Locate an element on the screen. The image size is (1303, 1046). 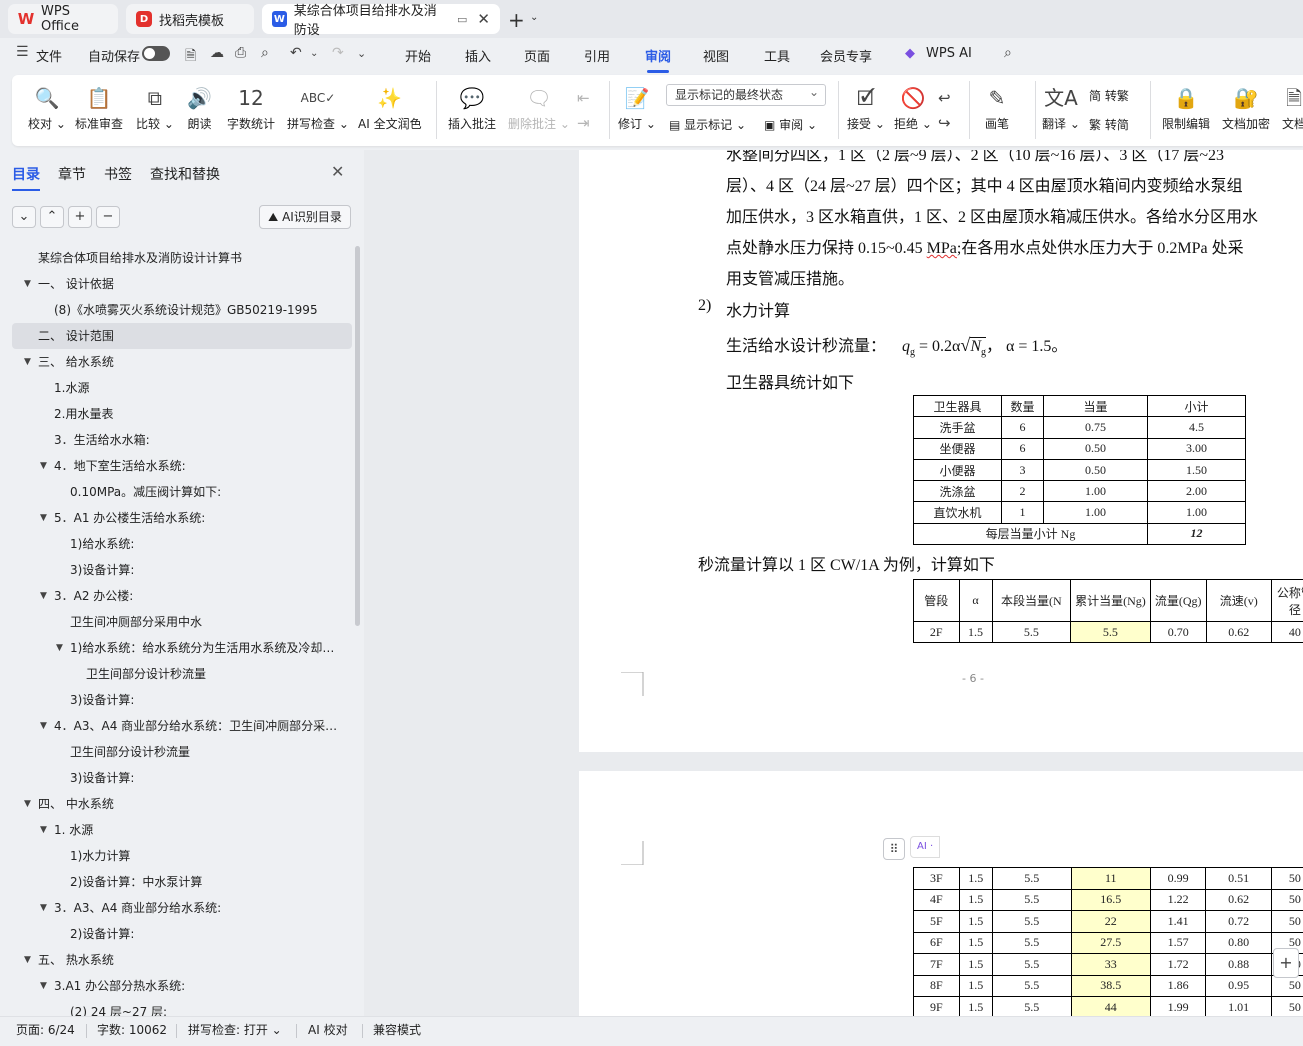
pen-button: ✎ 画笔 is located at coordinates (997, 107).